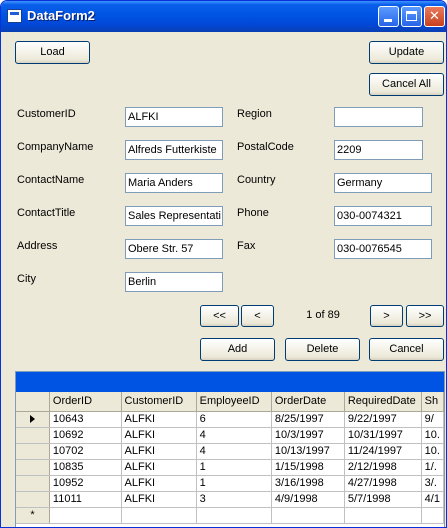 The width and height of the screenshot is (447, 528). Describe the element at coordinates (159, 402) in the screenshot. I see `column-header: CustomerID` at that location.